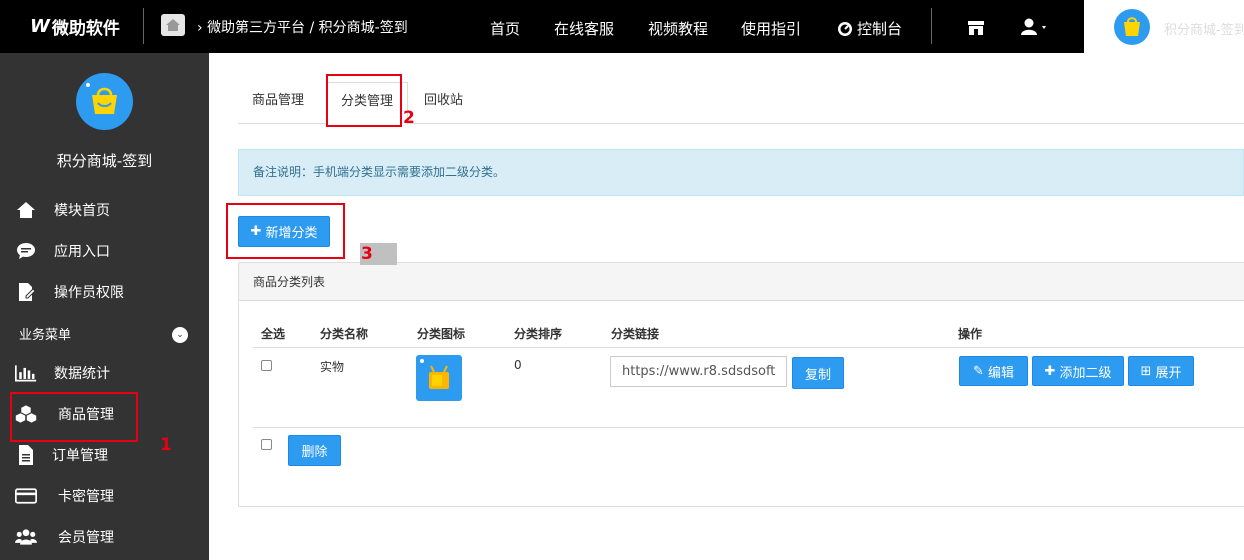 Image resolution: width=1244 pixels, height=560 pixels. I want to click on sidebar-item-card-management: 卡密管理, so click(104, 496).